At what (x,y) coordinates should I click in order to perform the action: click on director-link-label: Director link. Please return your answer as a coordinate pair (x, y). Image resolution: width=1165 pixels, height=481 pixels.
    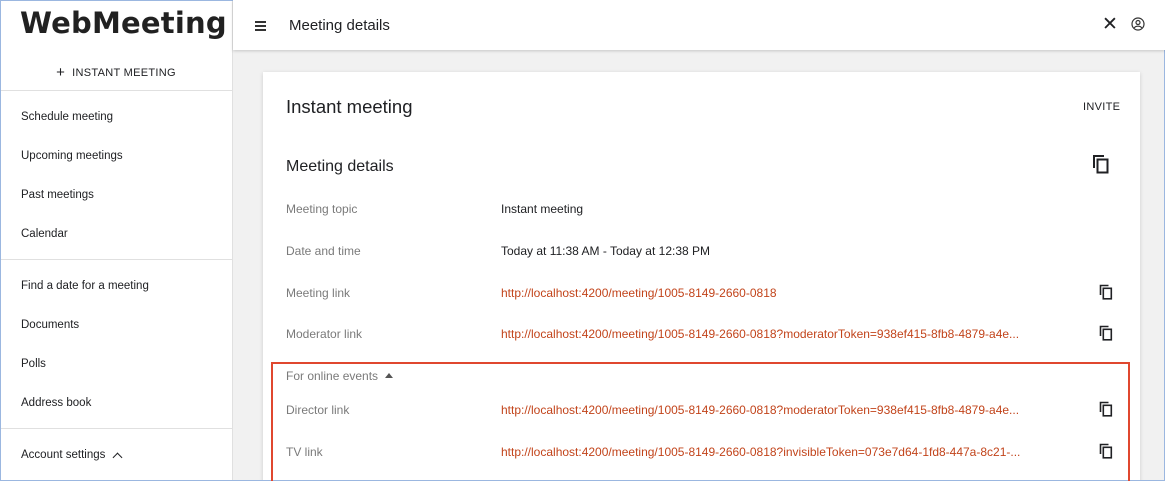
    Looking at the image, I should click on (318, 410).